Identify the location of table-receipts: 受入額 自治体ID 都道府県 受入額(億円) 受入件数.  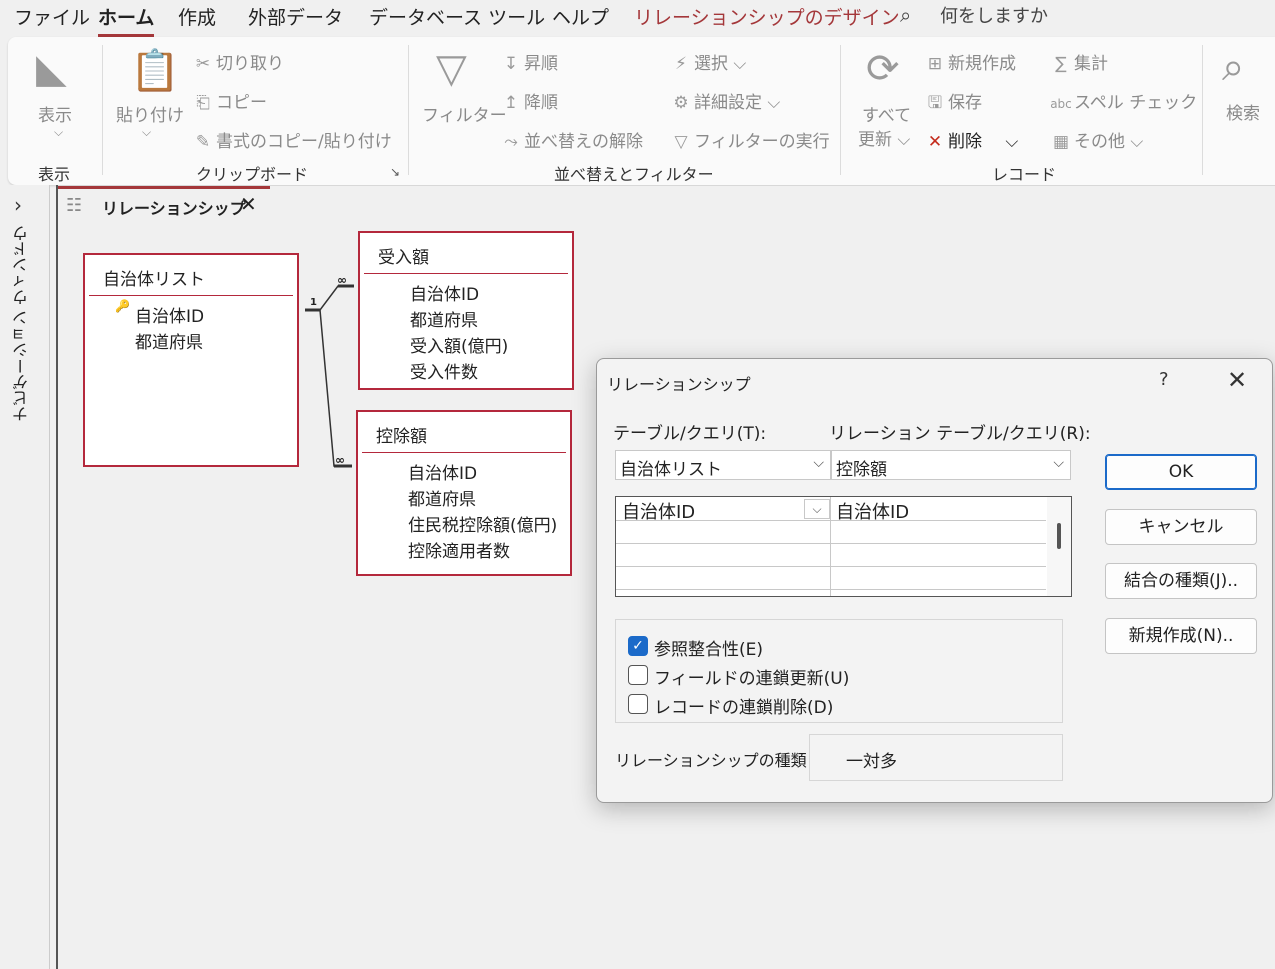
(466, 310).